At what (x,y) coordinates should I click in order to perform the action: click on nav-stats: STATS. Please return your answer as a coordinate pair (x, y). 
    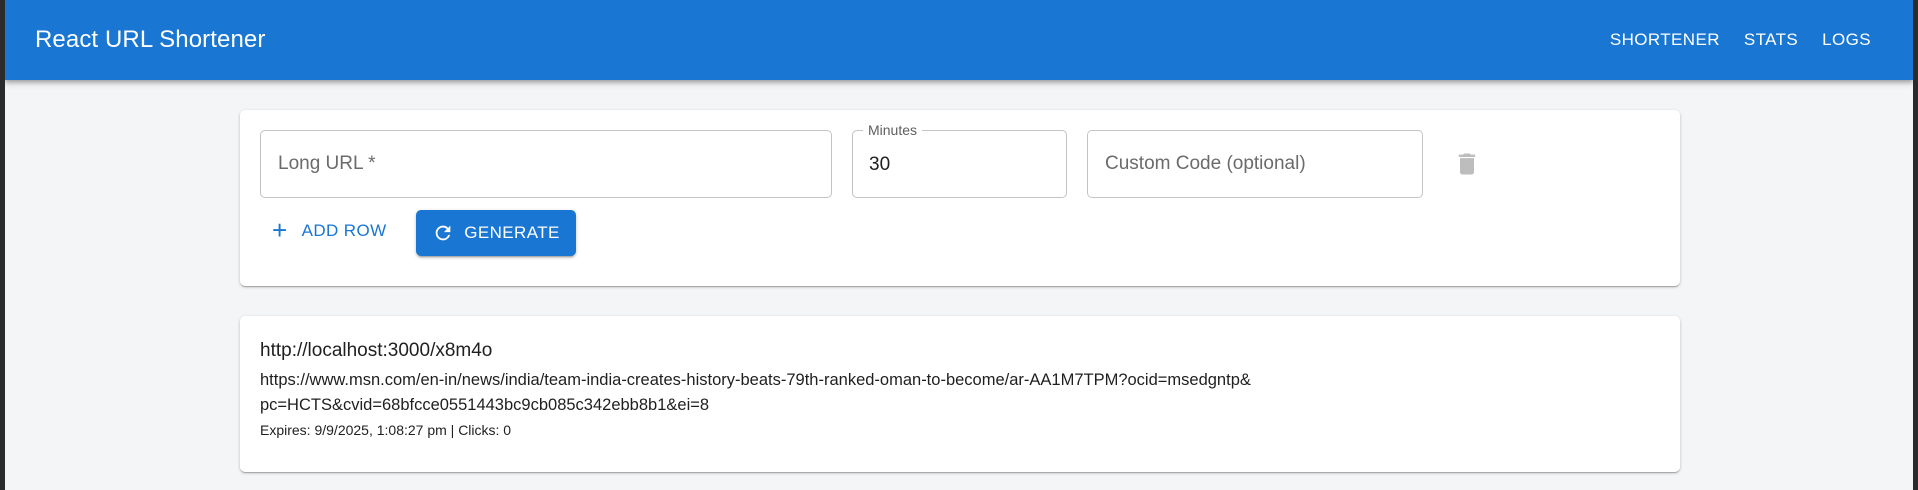
    Looking at the image, I should click on (1771, 40).